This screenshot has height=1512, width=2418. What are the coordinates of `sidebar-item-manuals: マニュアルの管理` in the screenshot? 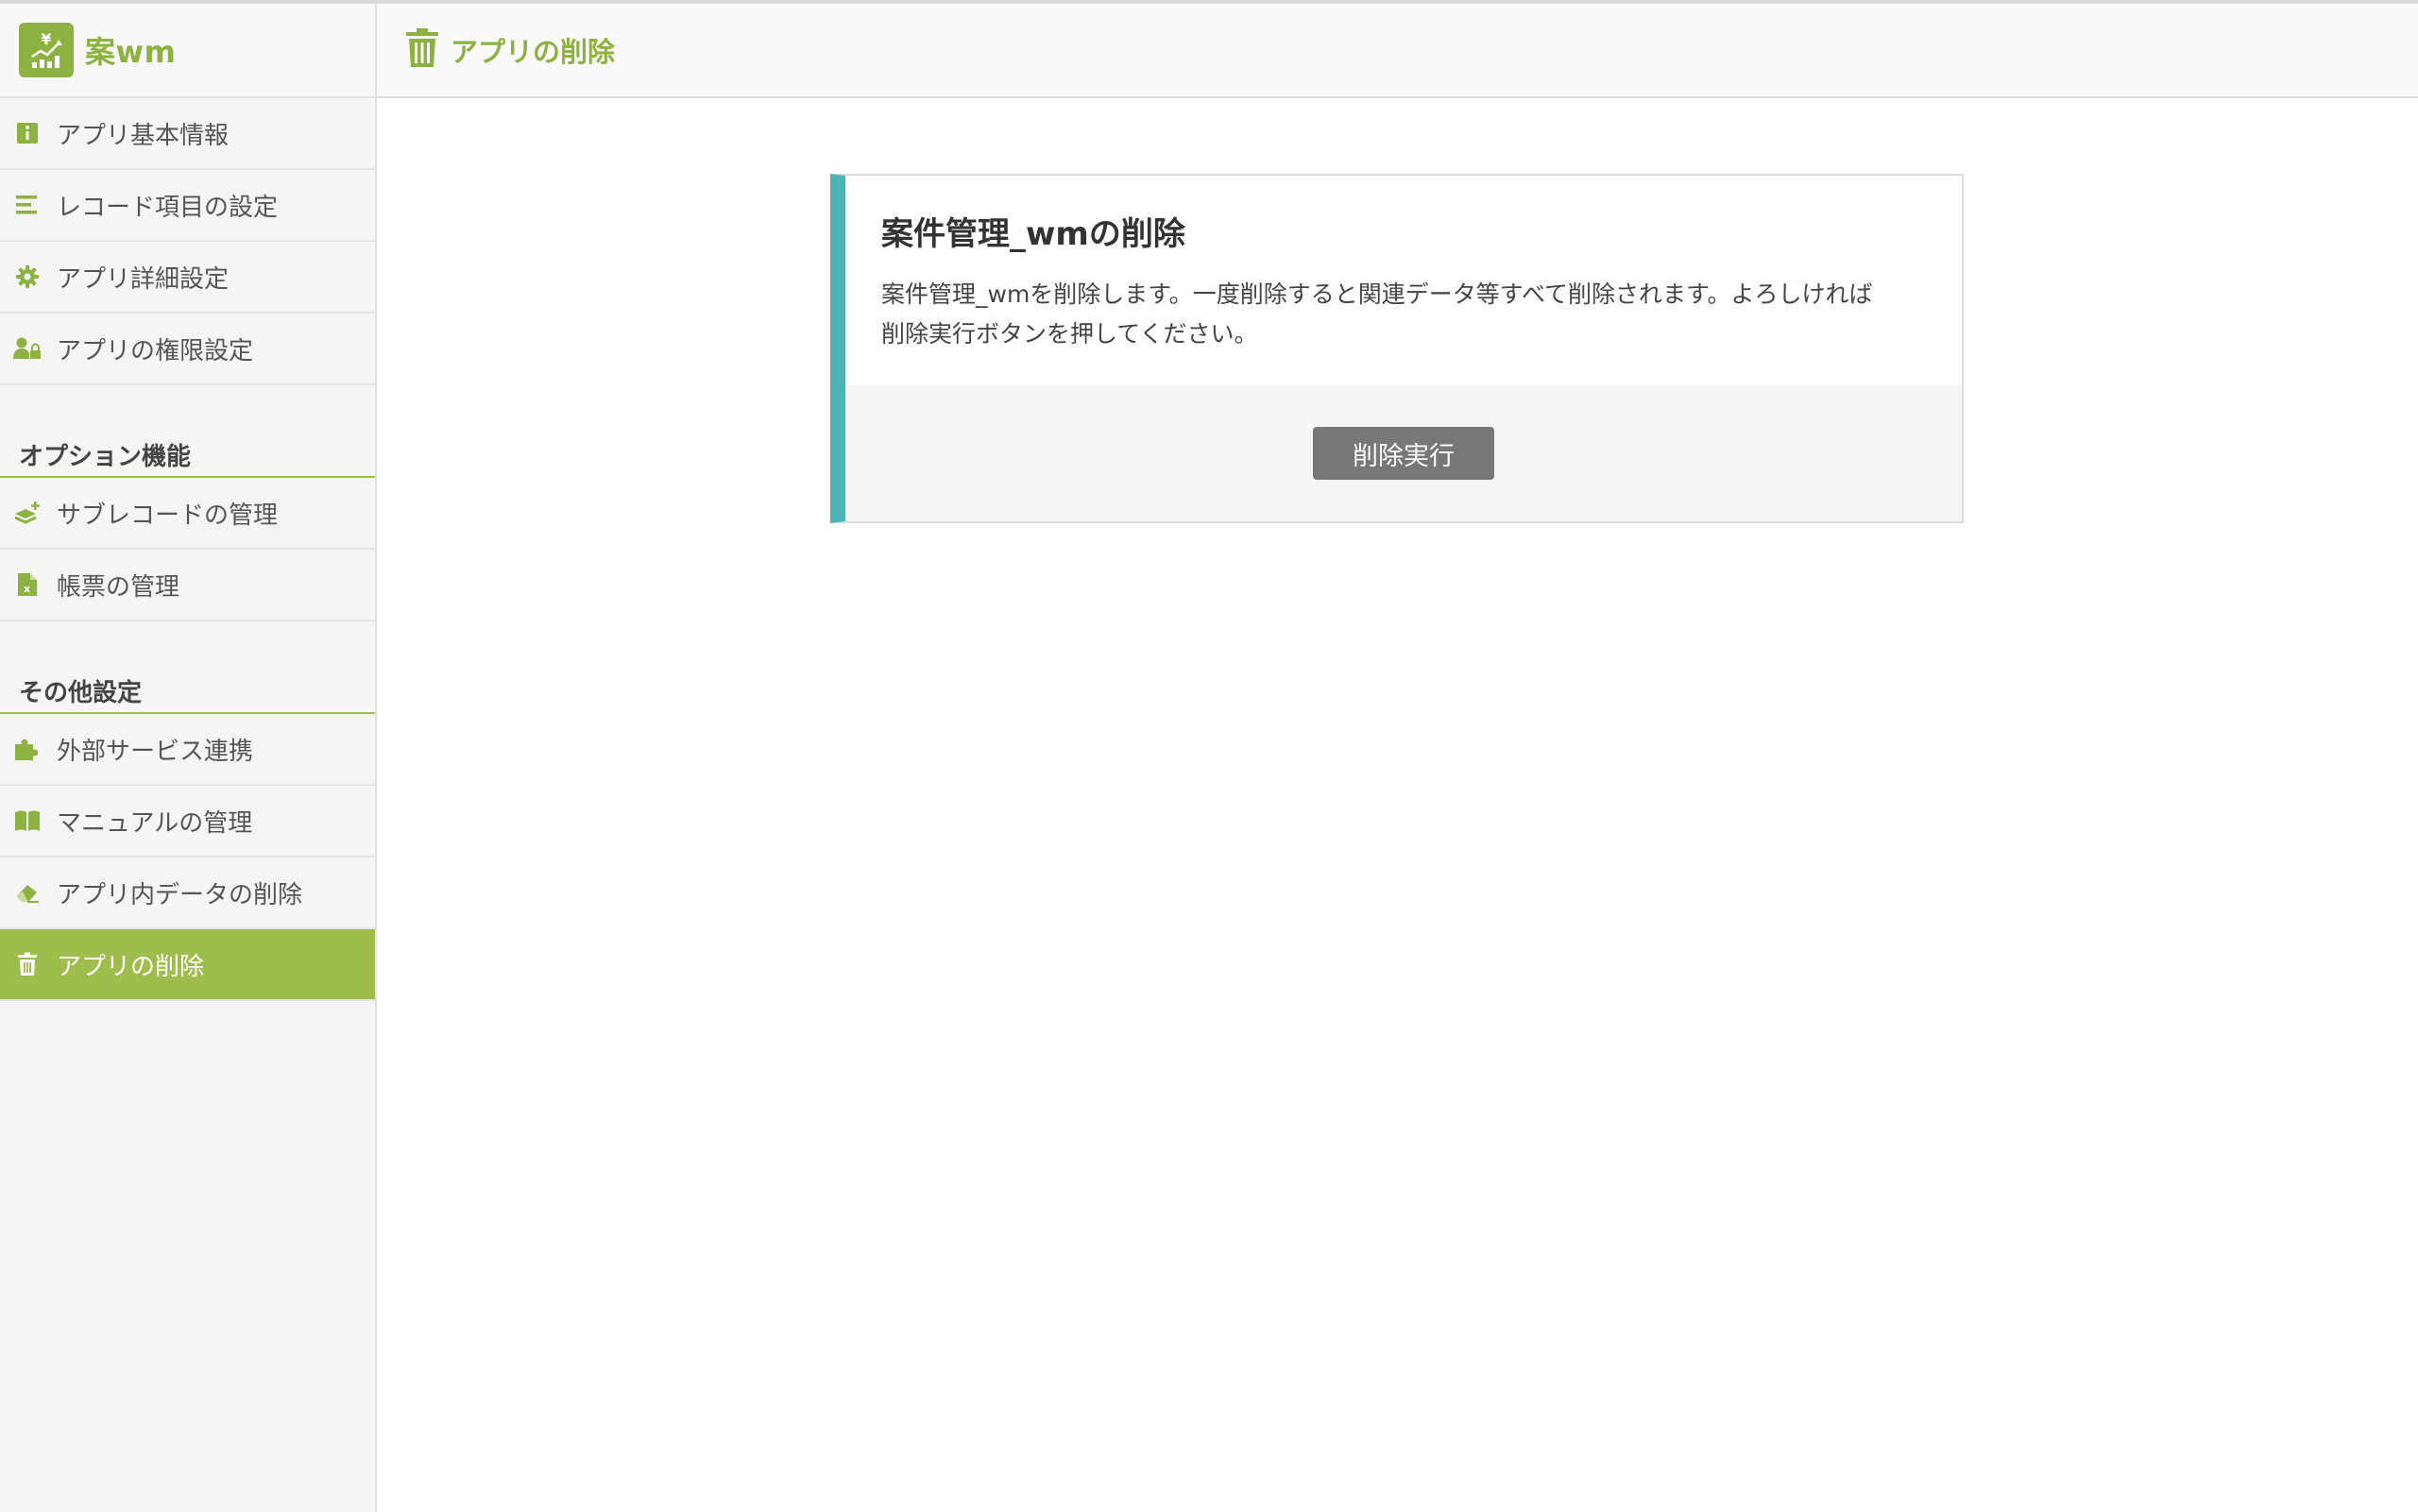 It's located at (188, 822).